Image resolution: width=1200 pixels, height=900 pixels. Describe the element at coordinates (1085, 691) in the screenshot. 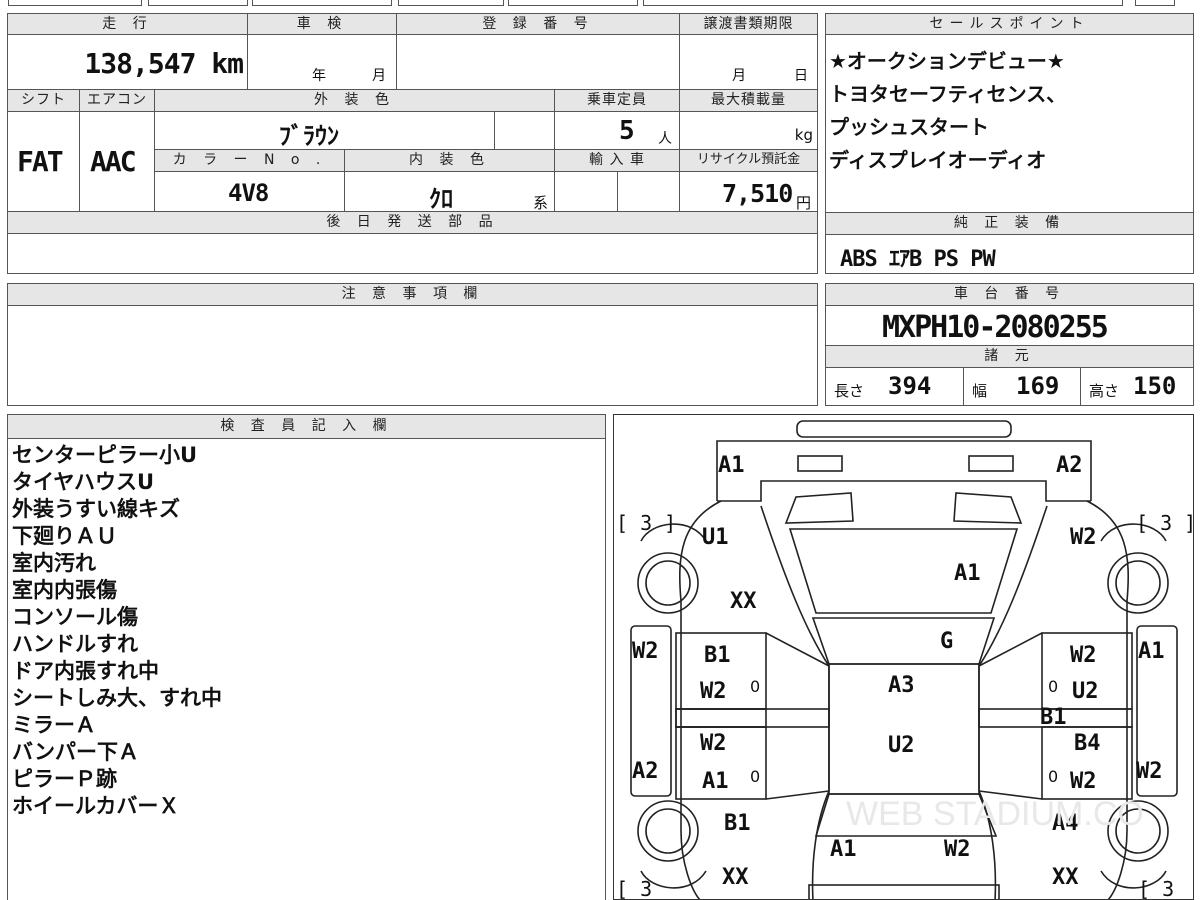

I see `right-front-door-u-grade: U2` at that location.